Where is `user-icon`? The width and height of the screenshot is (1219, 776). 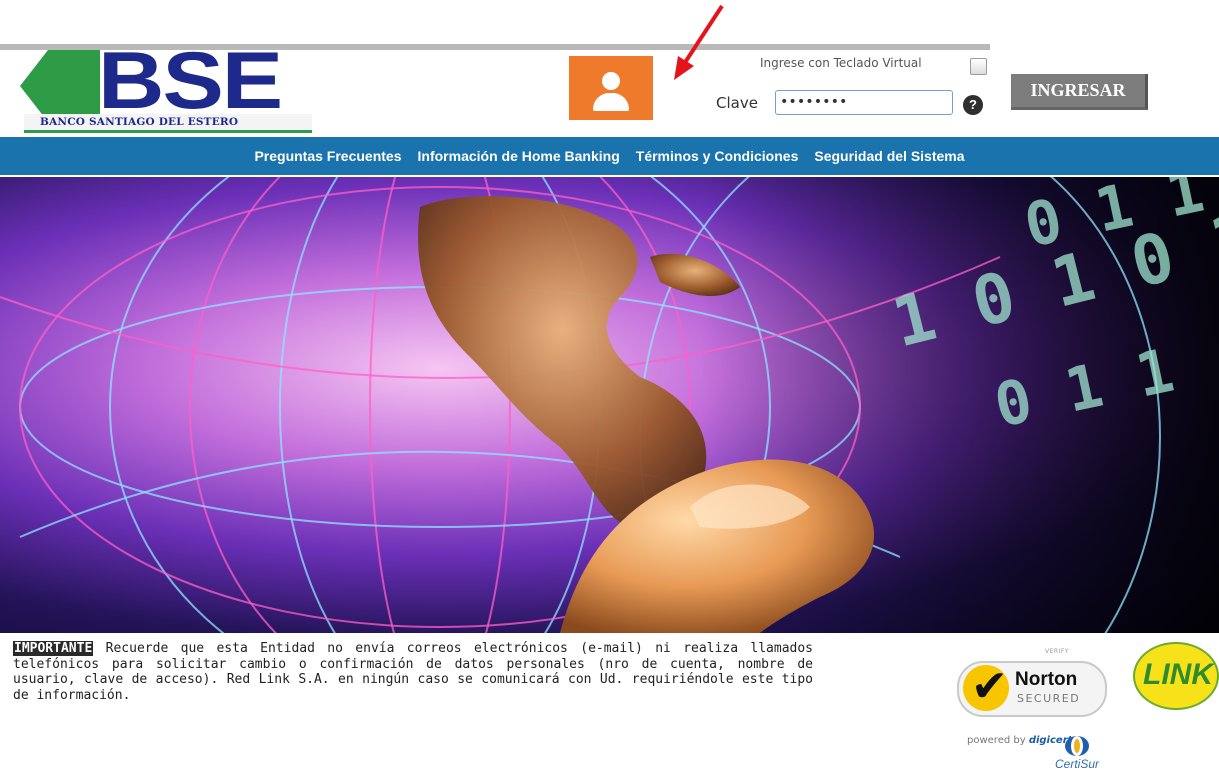 user-icon is located at coordinates (611, 88).